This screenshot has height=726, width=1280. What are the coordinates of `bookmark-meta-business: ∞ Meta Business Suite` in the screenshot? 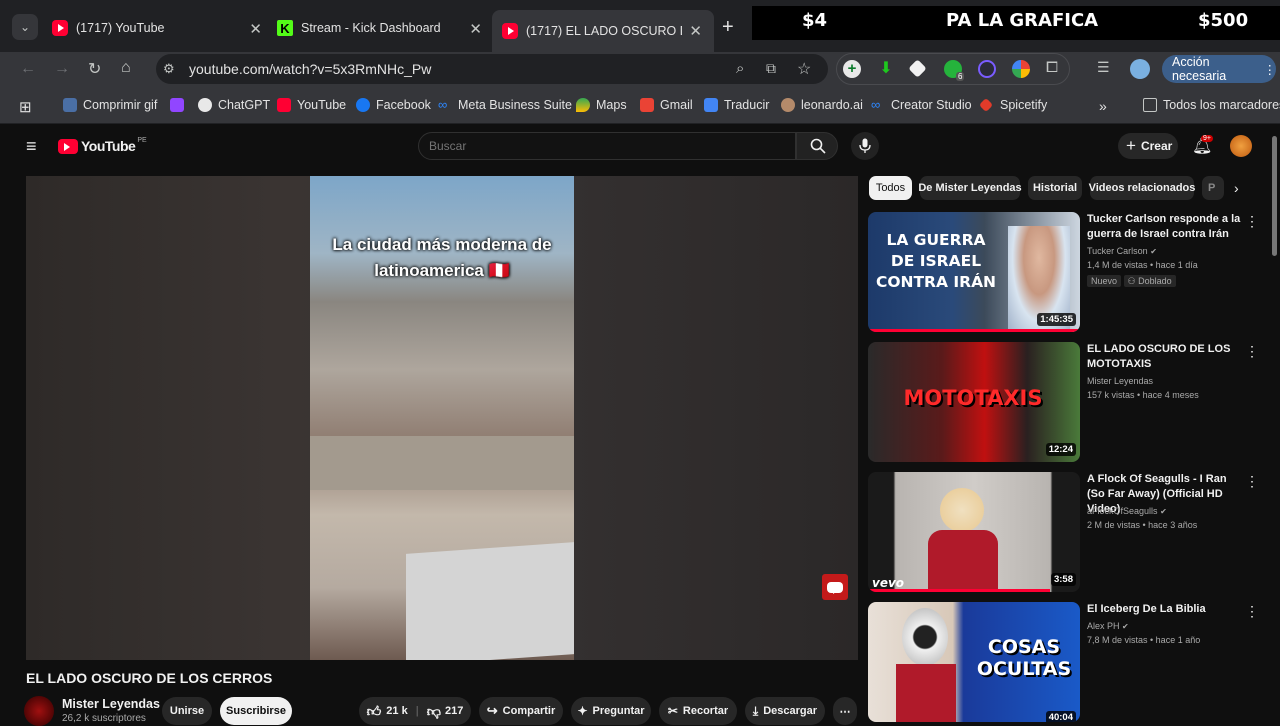 It's located at (505, 105).